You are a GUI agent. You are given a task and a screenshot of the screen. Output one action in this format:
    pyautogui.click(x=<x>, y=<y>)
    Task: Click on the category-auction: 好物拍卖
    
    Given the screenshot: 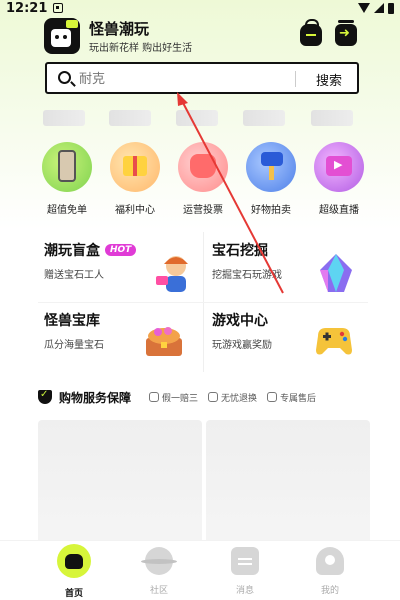 What is the action you would take?
    pyautogui.click(x=271, y=179)
    